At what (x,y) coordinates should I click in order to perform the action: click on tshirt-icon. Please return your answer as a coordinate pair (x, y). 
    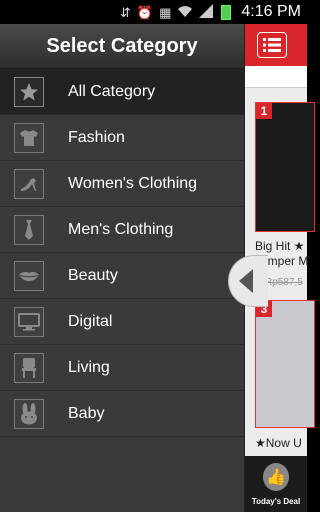
    Looking at the image, I should click on (29, 137).